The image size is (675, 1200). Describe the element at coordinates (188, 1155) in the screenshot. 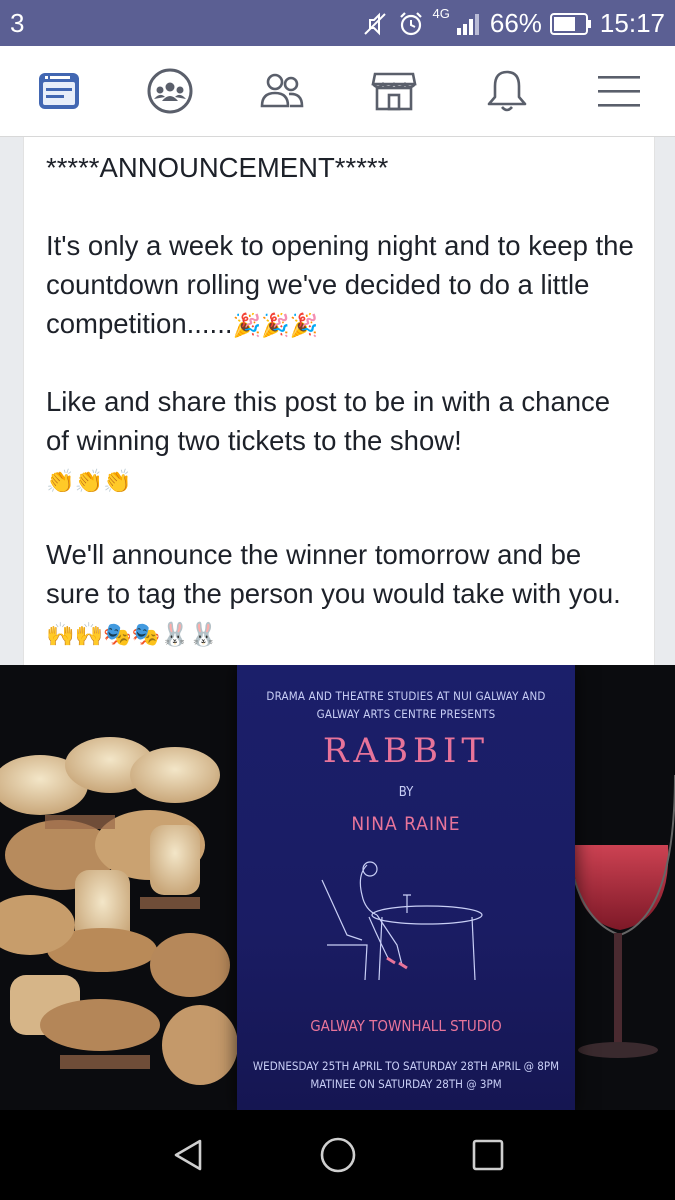

I see `back-icon` at that location.